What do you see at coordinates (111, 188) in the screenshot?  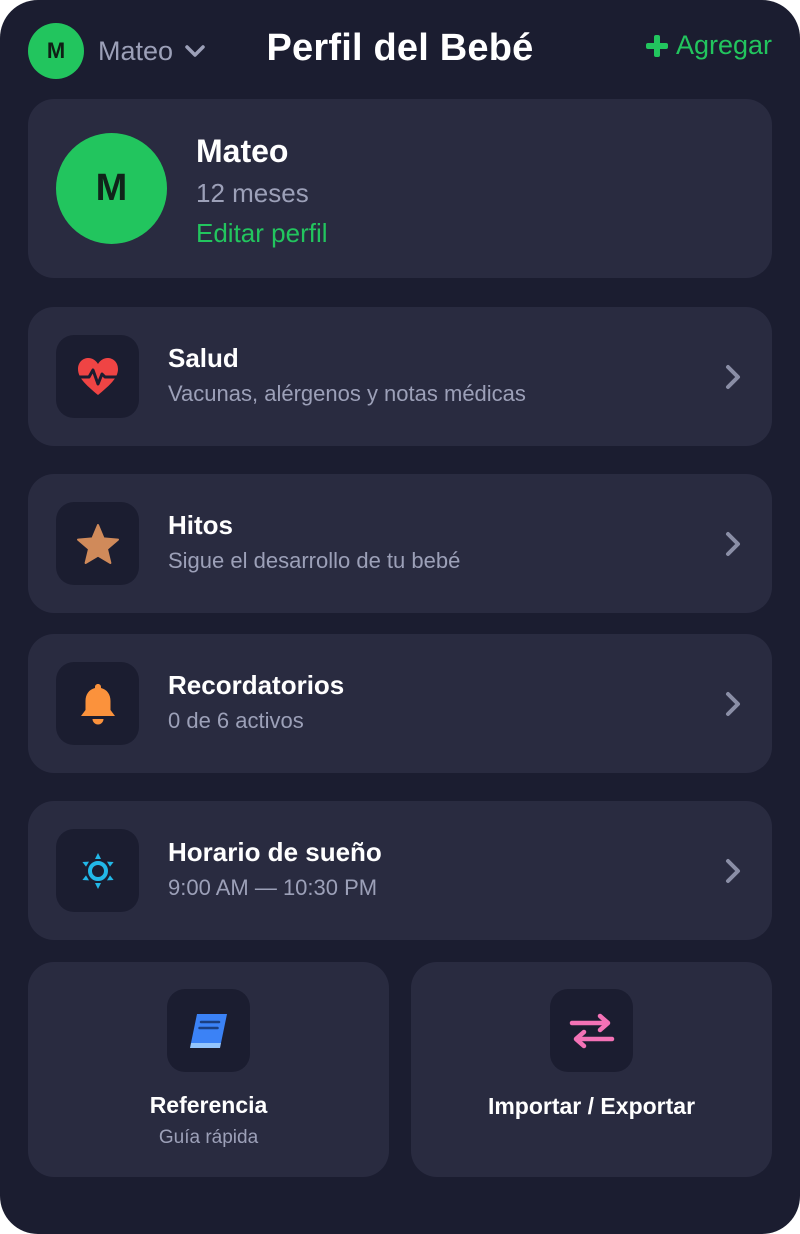 I see `baby-avatar: M` at bounding box center [111, 188].